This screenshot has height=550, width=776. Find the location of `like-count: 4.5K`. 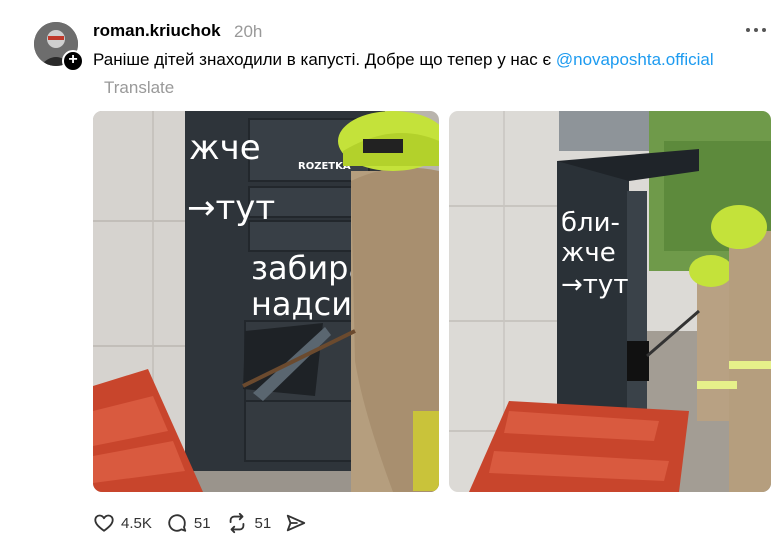

like-count: 4.5K is located at coordinates (136, 523).